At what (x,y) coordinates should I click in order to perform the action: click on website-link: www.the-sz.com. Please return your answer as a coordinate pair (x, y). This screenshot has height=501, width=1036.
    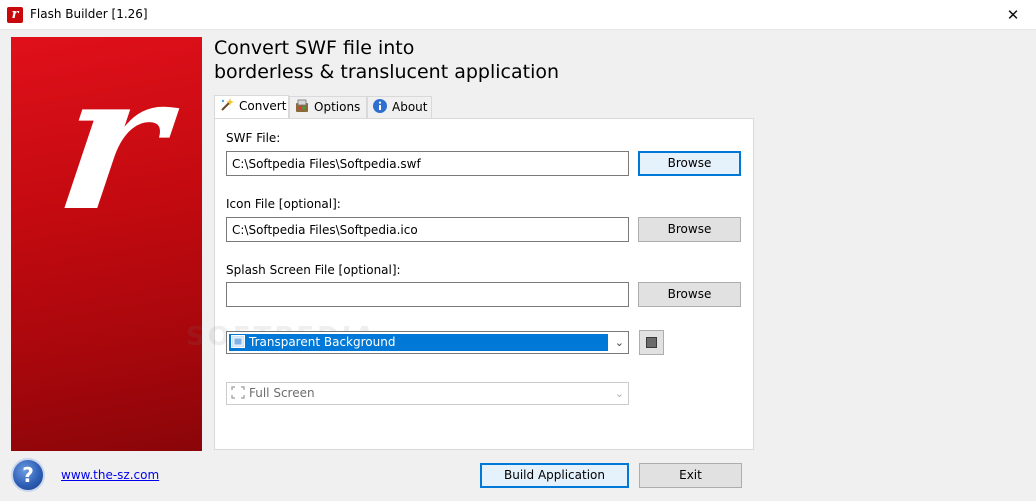
    Looking at the image, I should click on (110, 475).